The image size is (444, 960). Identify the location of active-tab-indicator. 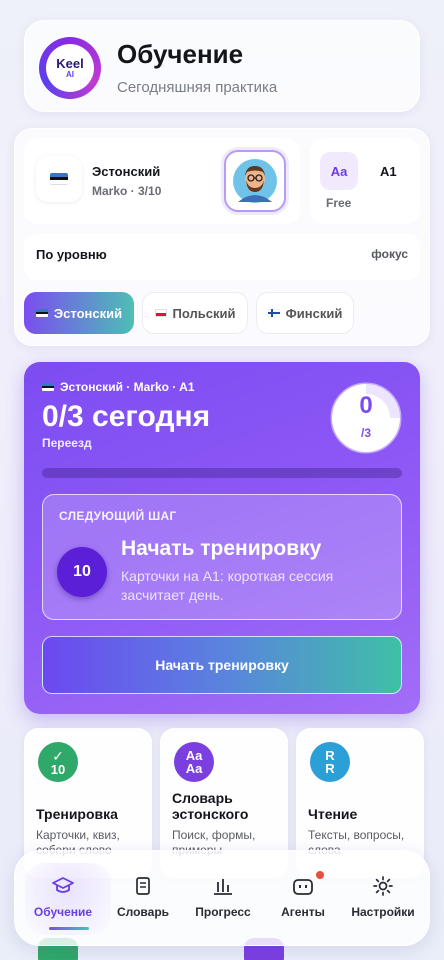
(69, 928).